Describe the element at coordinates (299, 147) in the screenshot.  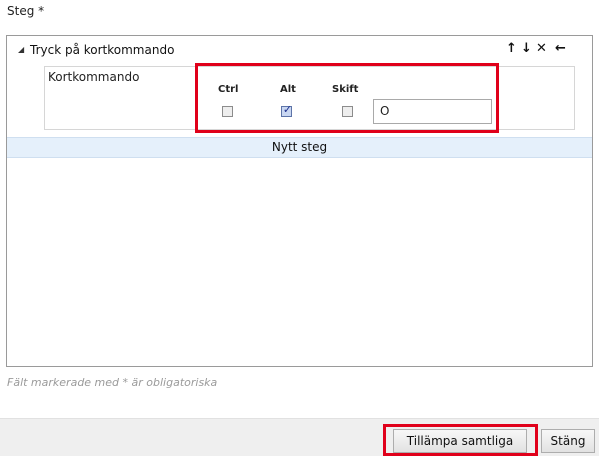
I see `new-step-button: Nytt steg` at that location.